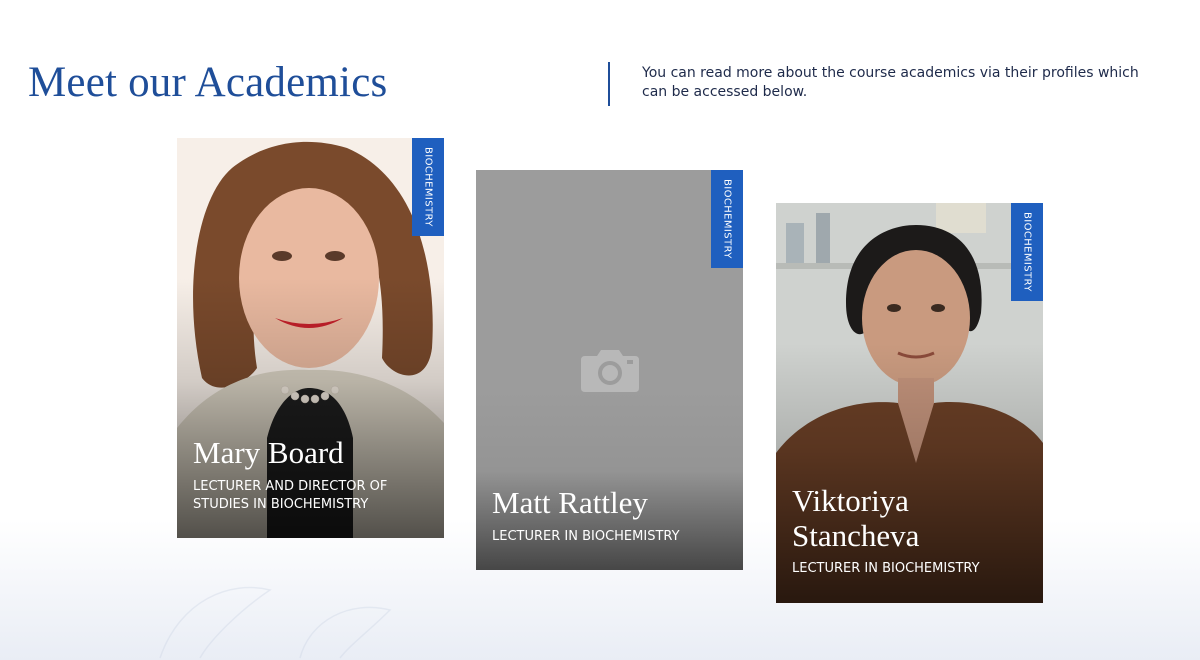  Describe the element at coordinates (275, 622) in the screenshot. I see `decorative-leaf-outline` at that location.